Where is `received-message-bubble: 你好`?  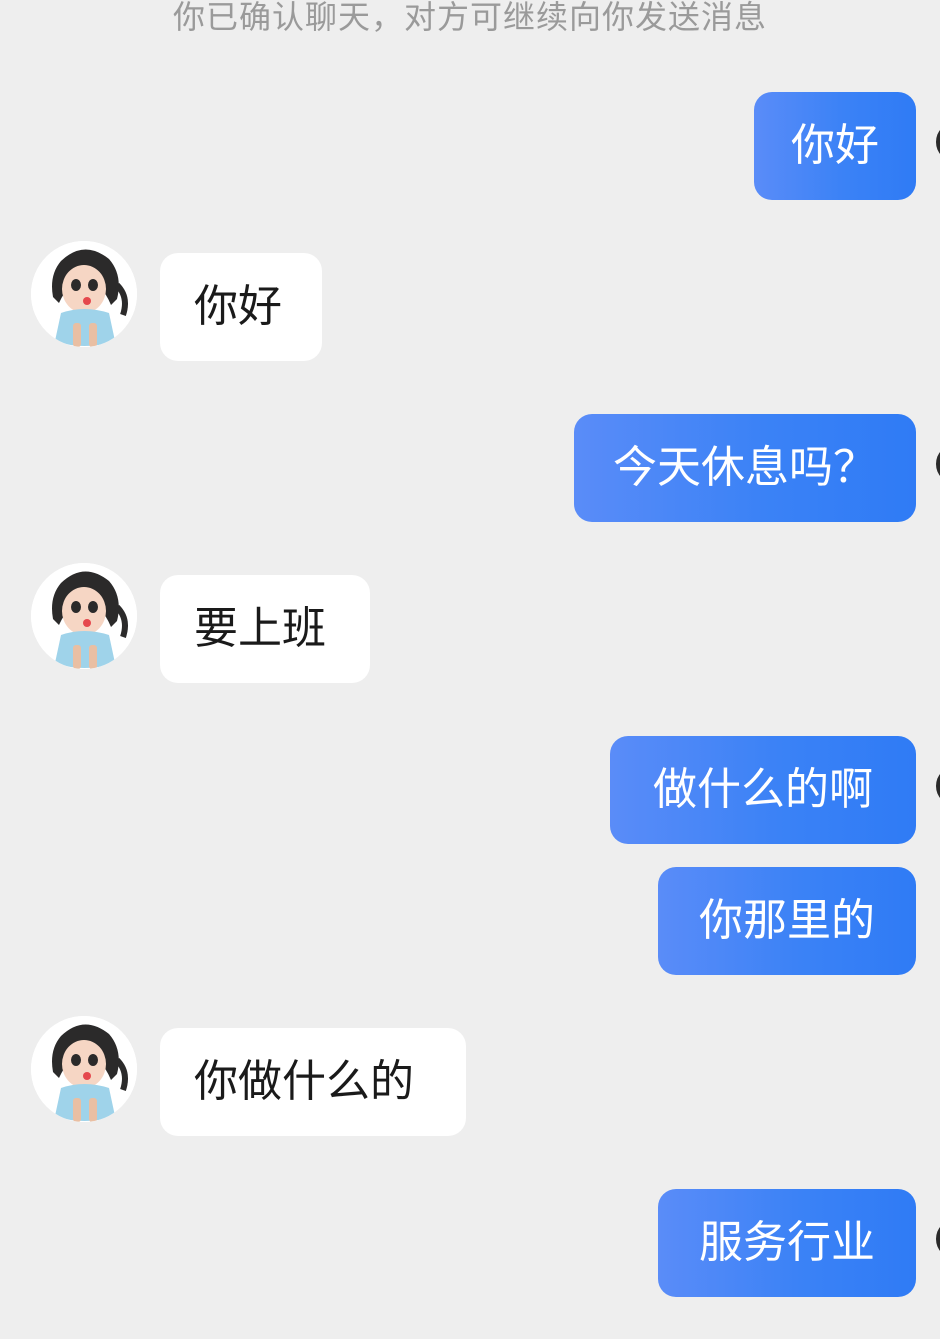 received-message-bubble: 你好 is located at coordinates (241, 307).